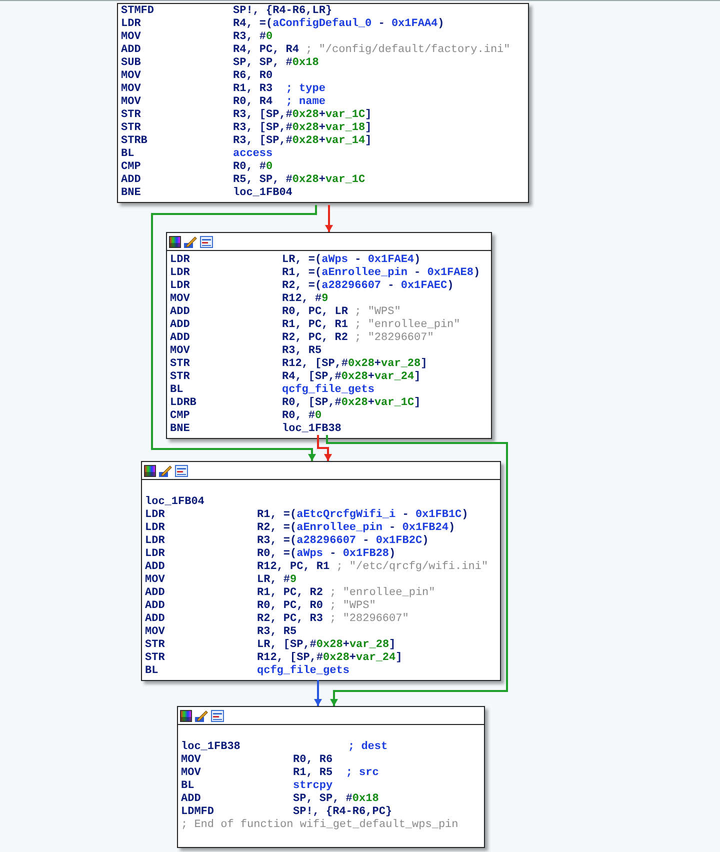 Image resolution: width=720 pixels, height=852 pixels. What do you see at coordinates (131, 167) in the screenshot?
I see `instruction-mnemonic: CMP` at bounding box center [131, 167].